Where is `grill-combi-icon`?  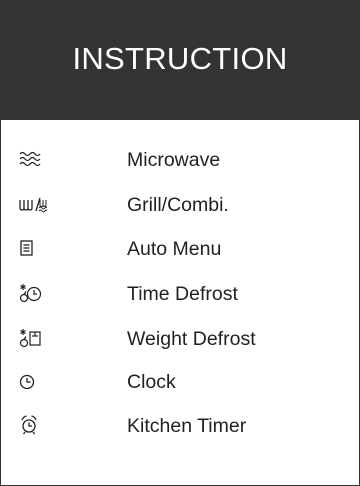
grill-combi-icon is located at coordinates (33, 205).